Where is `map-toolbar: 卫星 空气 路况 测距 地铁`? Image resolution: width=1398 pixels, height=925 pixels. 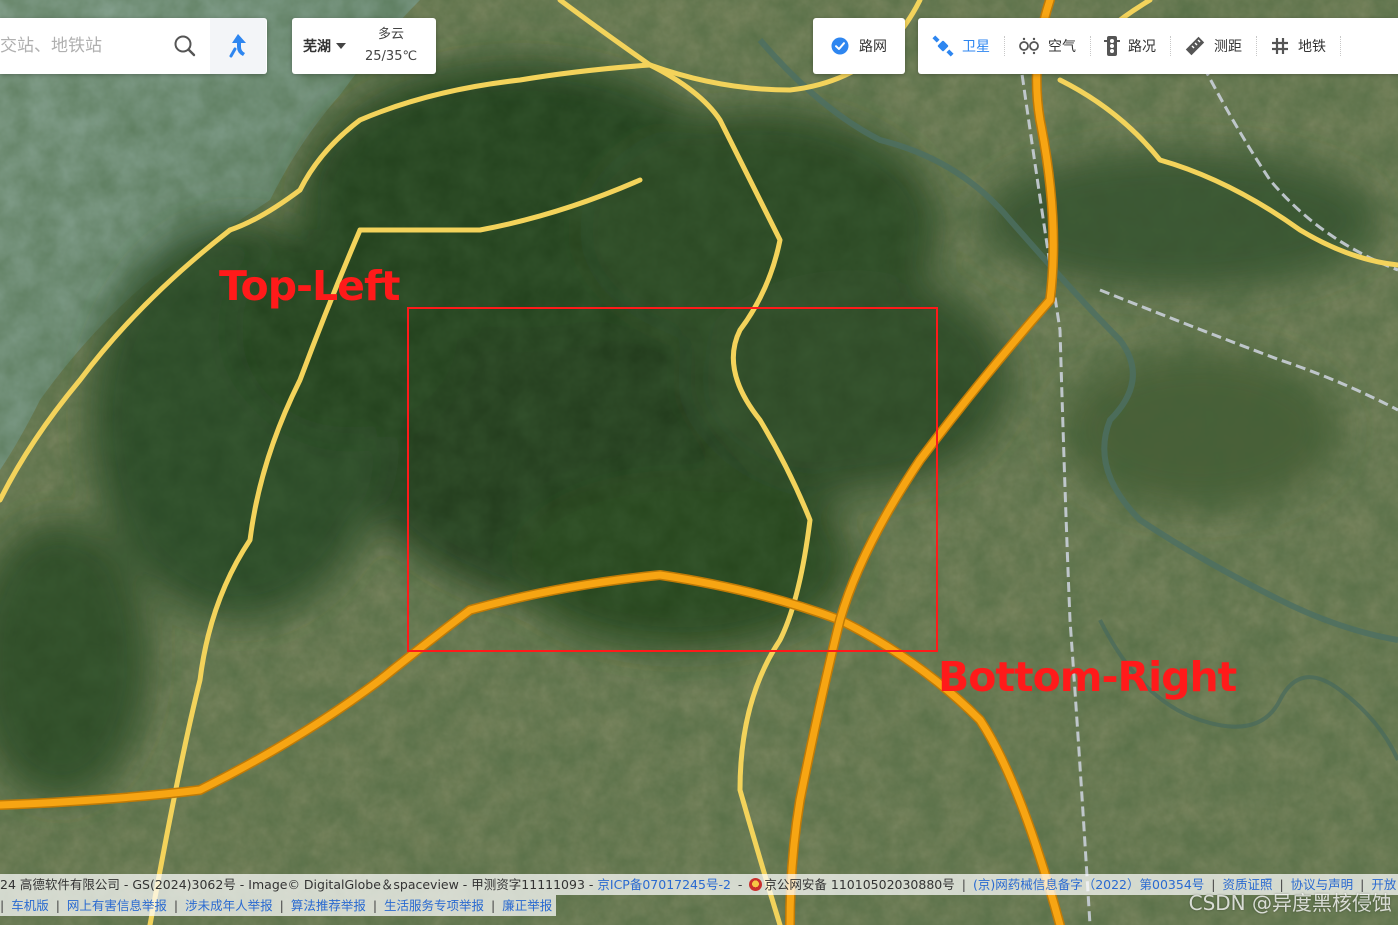
map-toolbar: 卫星 空气 路况 测距 地铁 is located at coordinates (1158, 46).